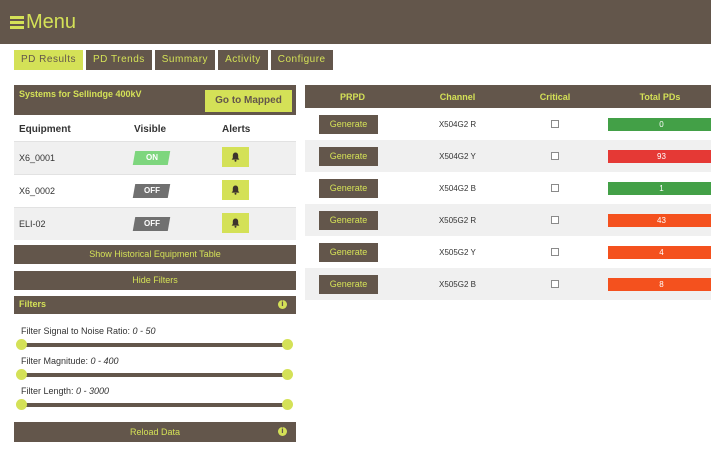  What do you see at coordinates (301, 60) in the screenshot?
I see `tab-configure: Configure` at bounding box center [301, 60].